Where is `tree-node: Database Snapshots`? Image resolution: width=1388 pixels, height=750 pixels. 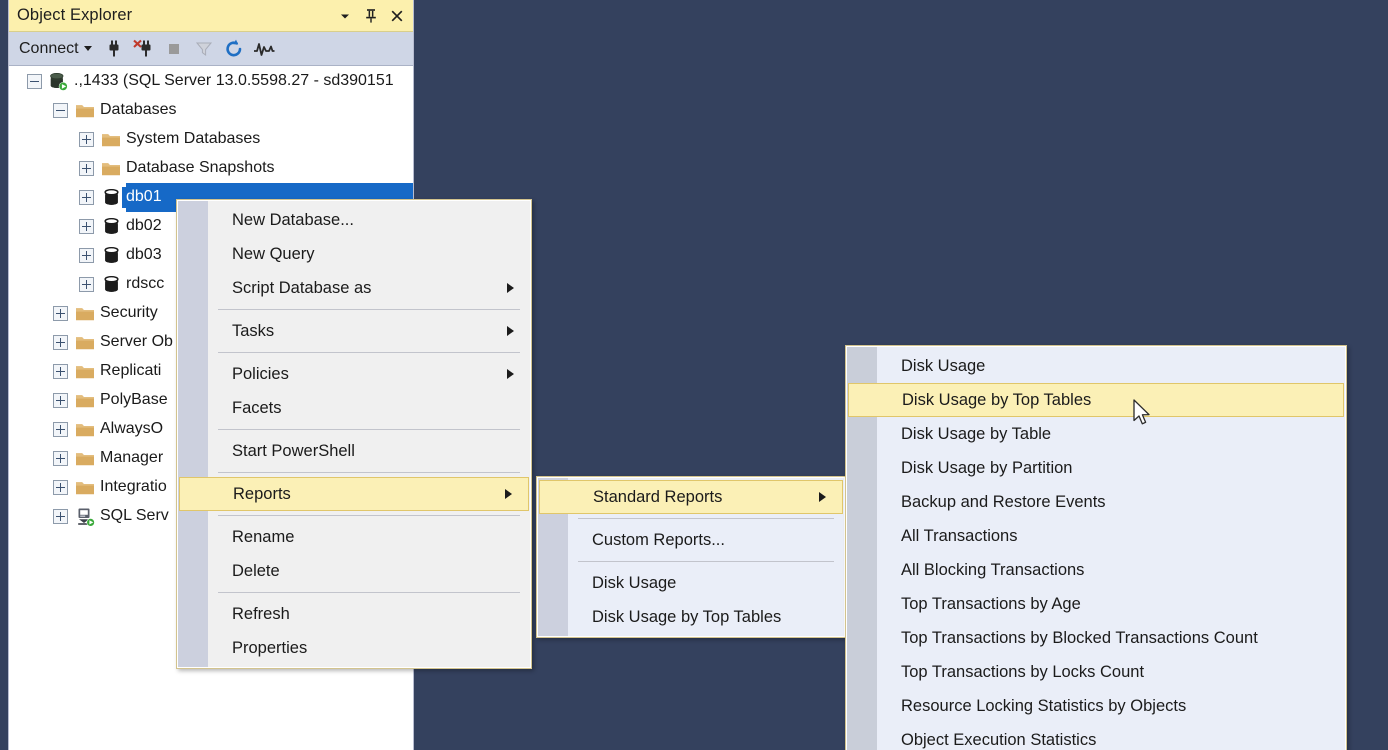
tree-node: Database Snapshots is located at coordinates (211, 168).